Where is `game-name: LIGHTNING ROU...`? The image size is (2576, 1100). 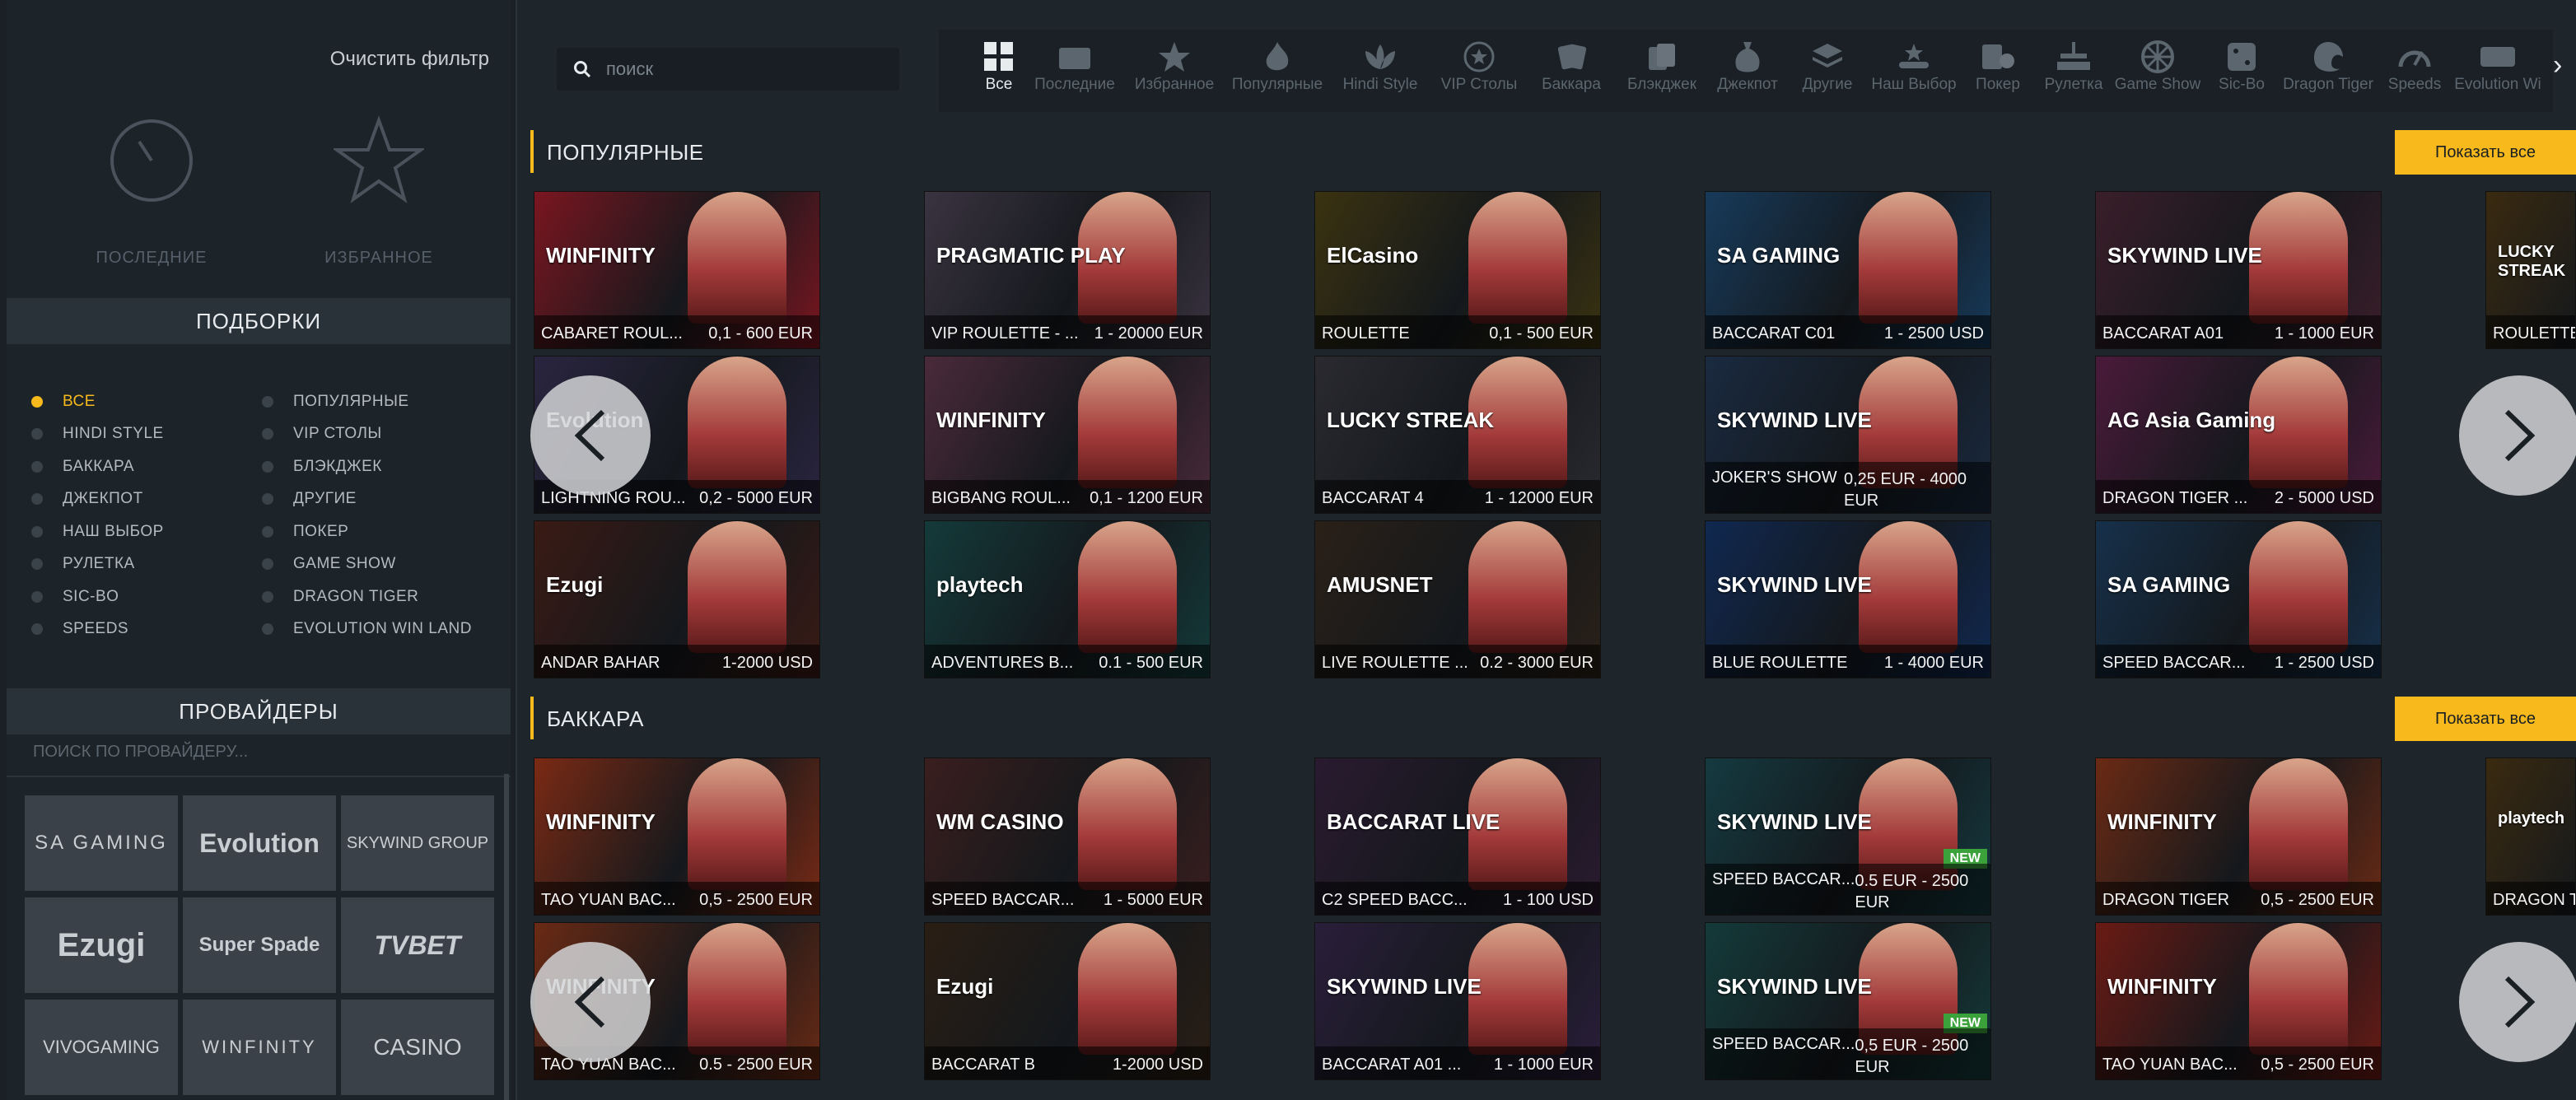 game-name: LIGHTNING ROU... is located at coordinates (613, 498).